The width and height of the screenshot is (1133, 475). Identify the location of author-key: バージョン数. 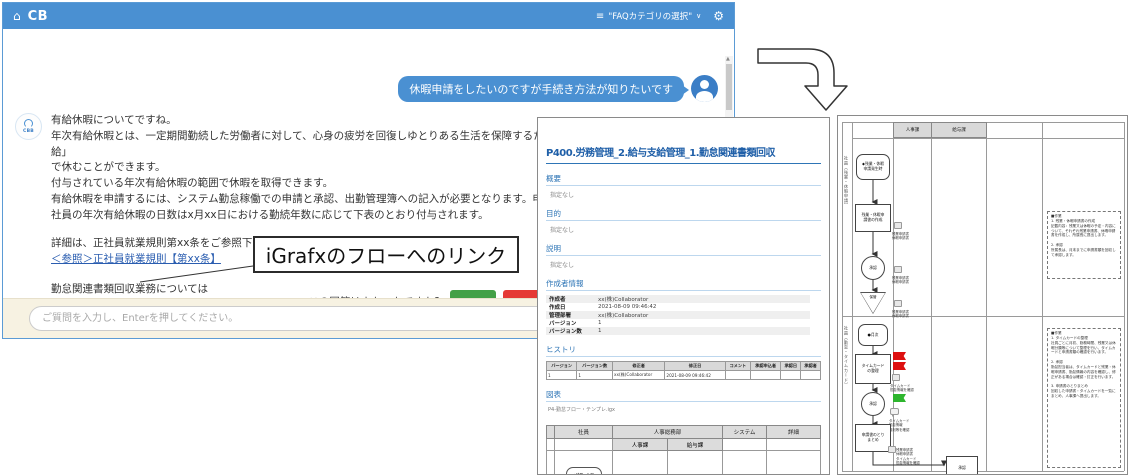
(565, 332).